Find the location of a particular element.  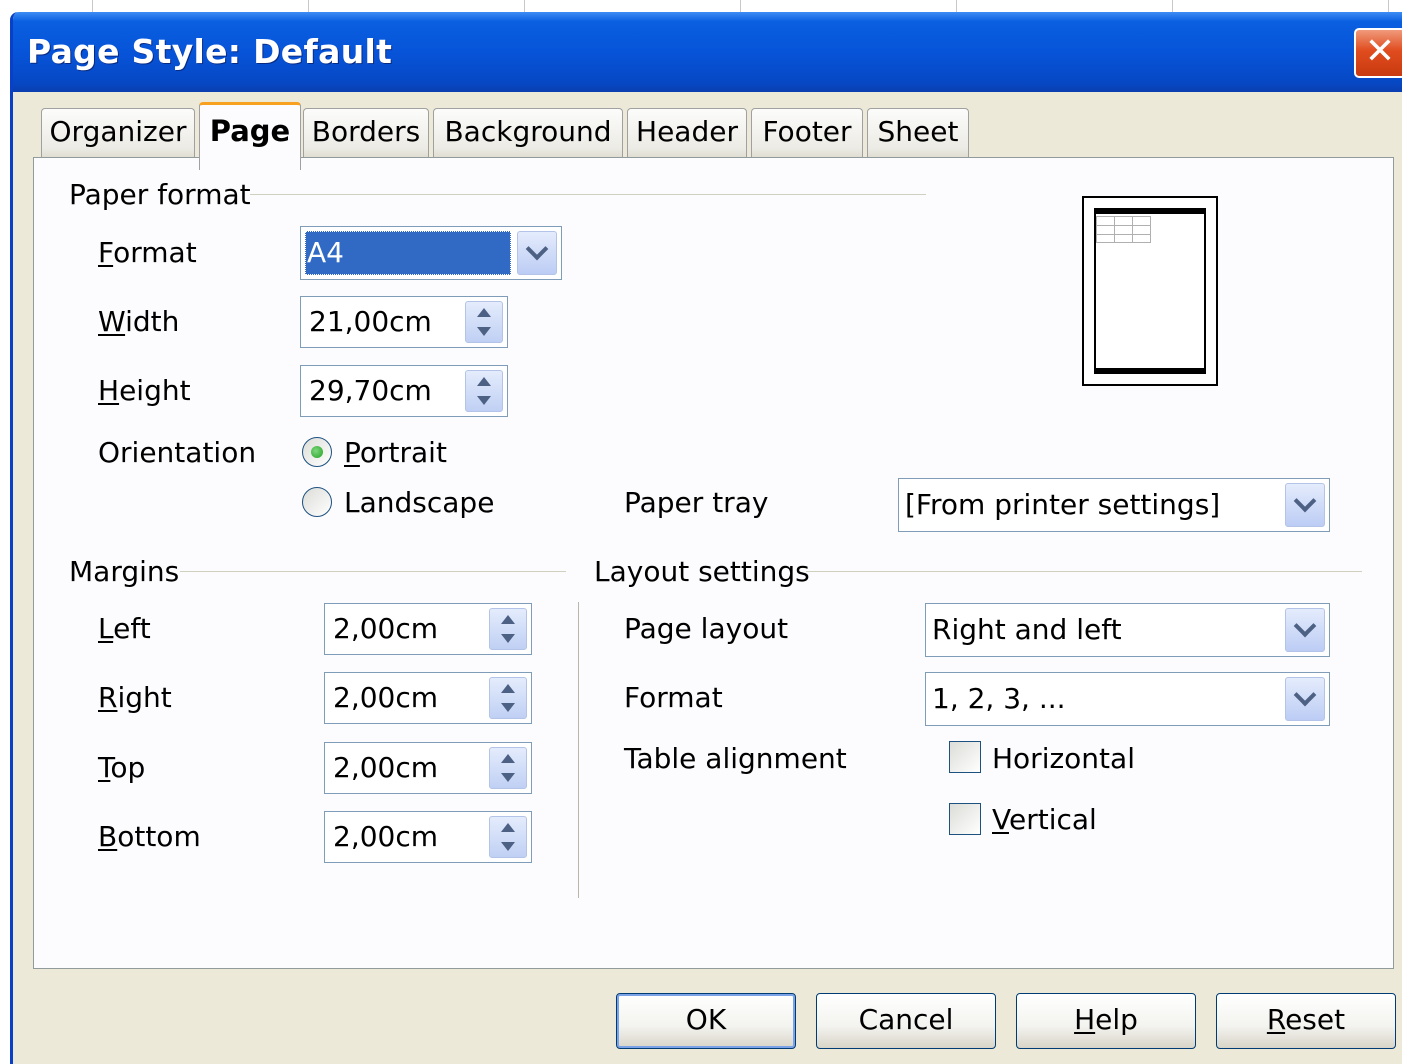

close-icon: ✕ is located at coordinates (1380, 51).